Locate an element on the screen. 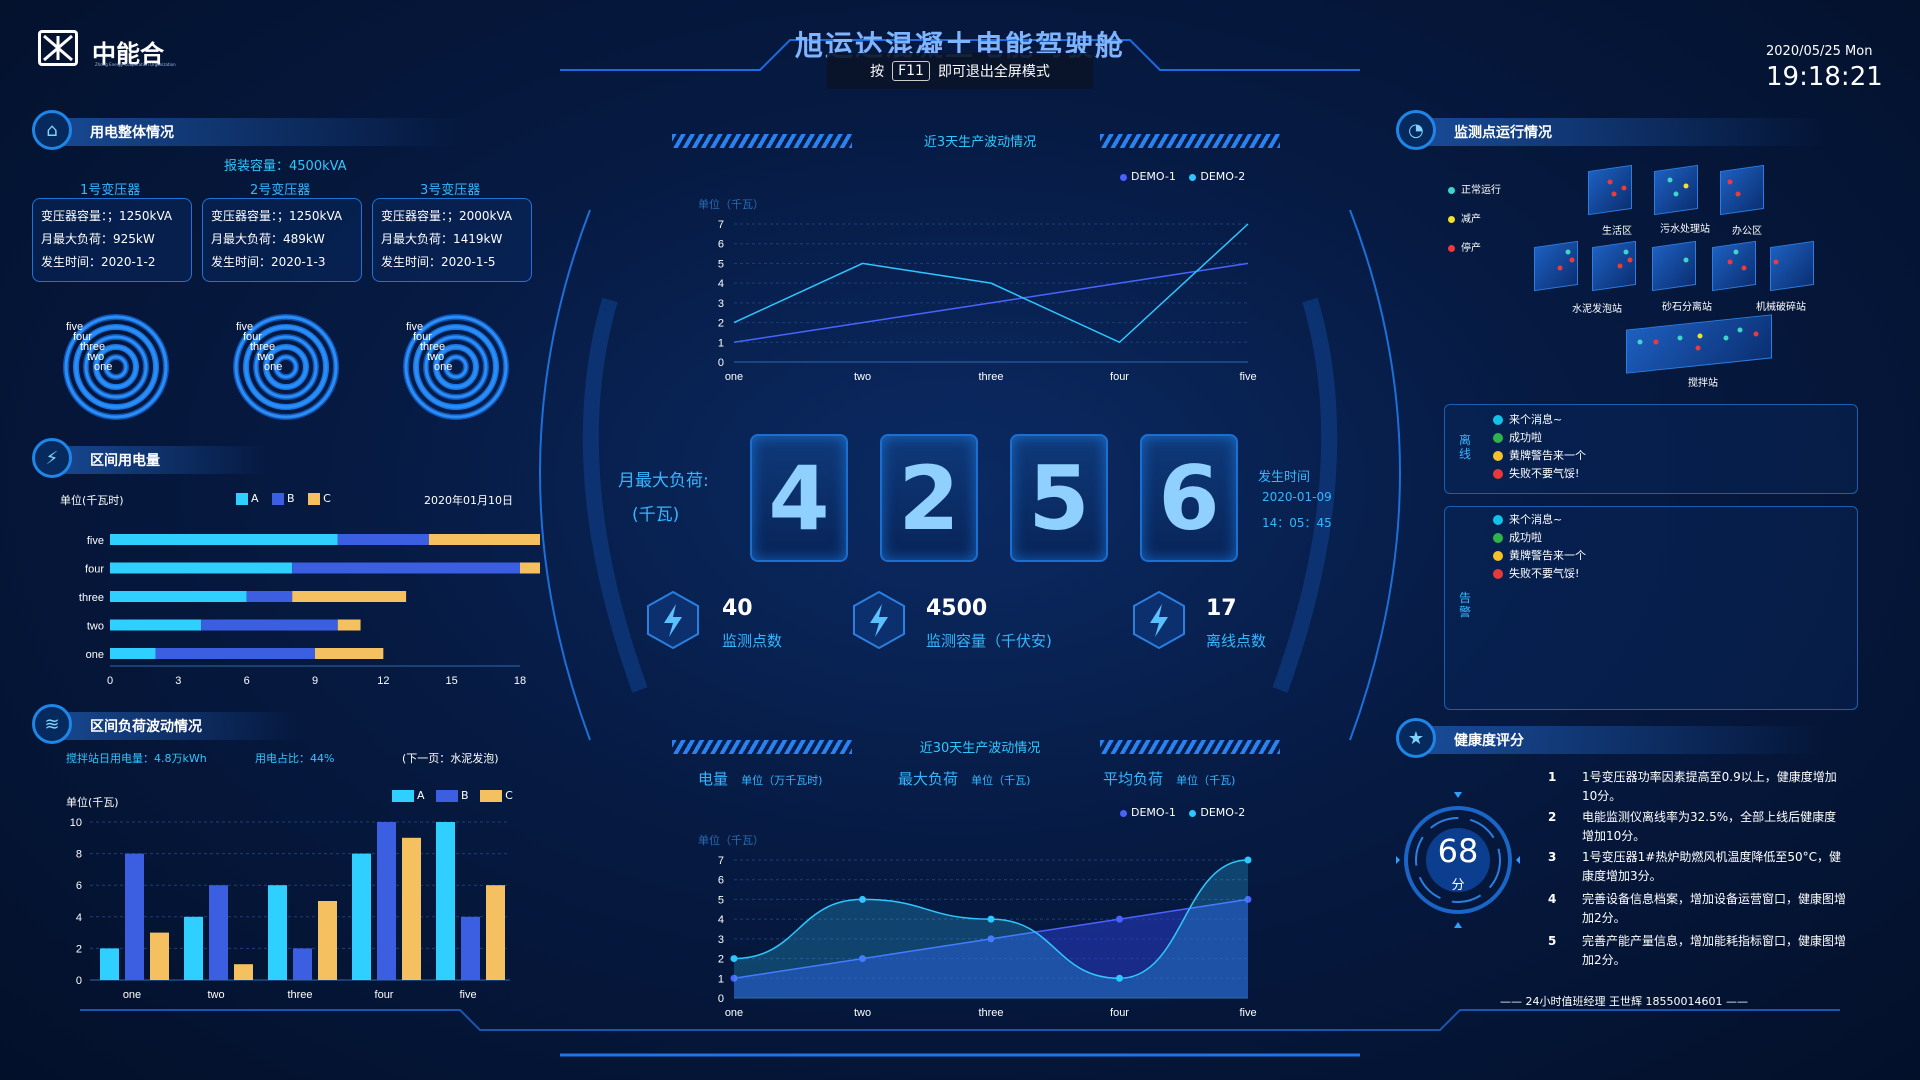 This screenshot has width=1920, height=1080. x-tick-label: four is located at coordinates (384, 995).